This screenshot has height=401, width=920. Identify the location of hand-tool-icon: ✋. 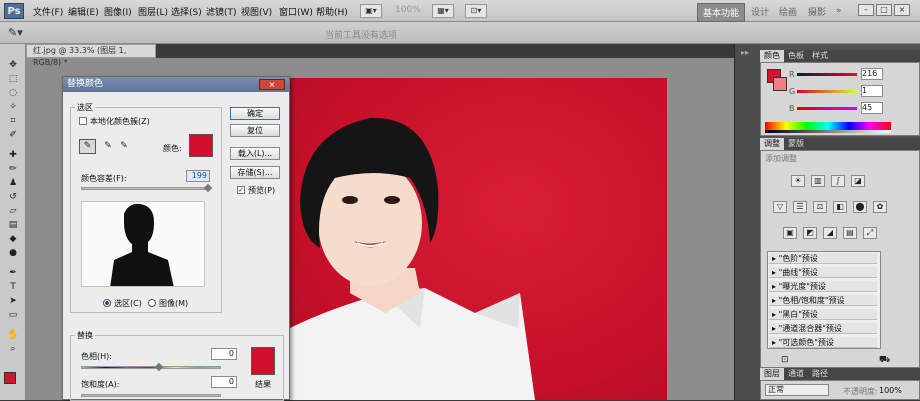
(13, 335).